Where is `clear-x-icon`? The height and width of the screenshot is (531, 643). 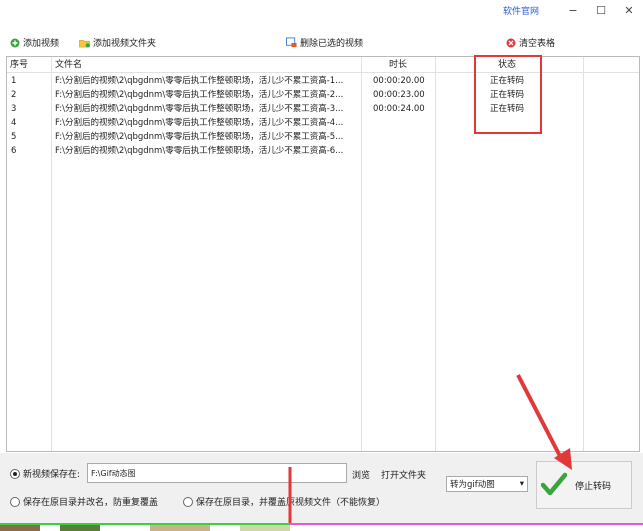 clear-x-icon is located at coordinates (510, 42).